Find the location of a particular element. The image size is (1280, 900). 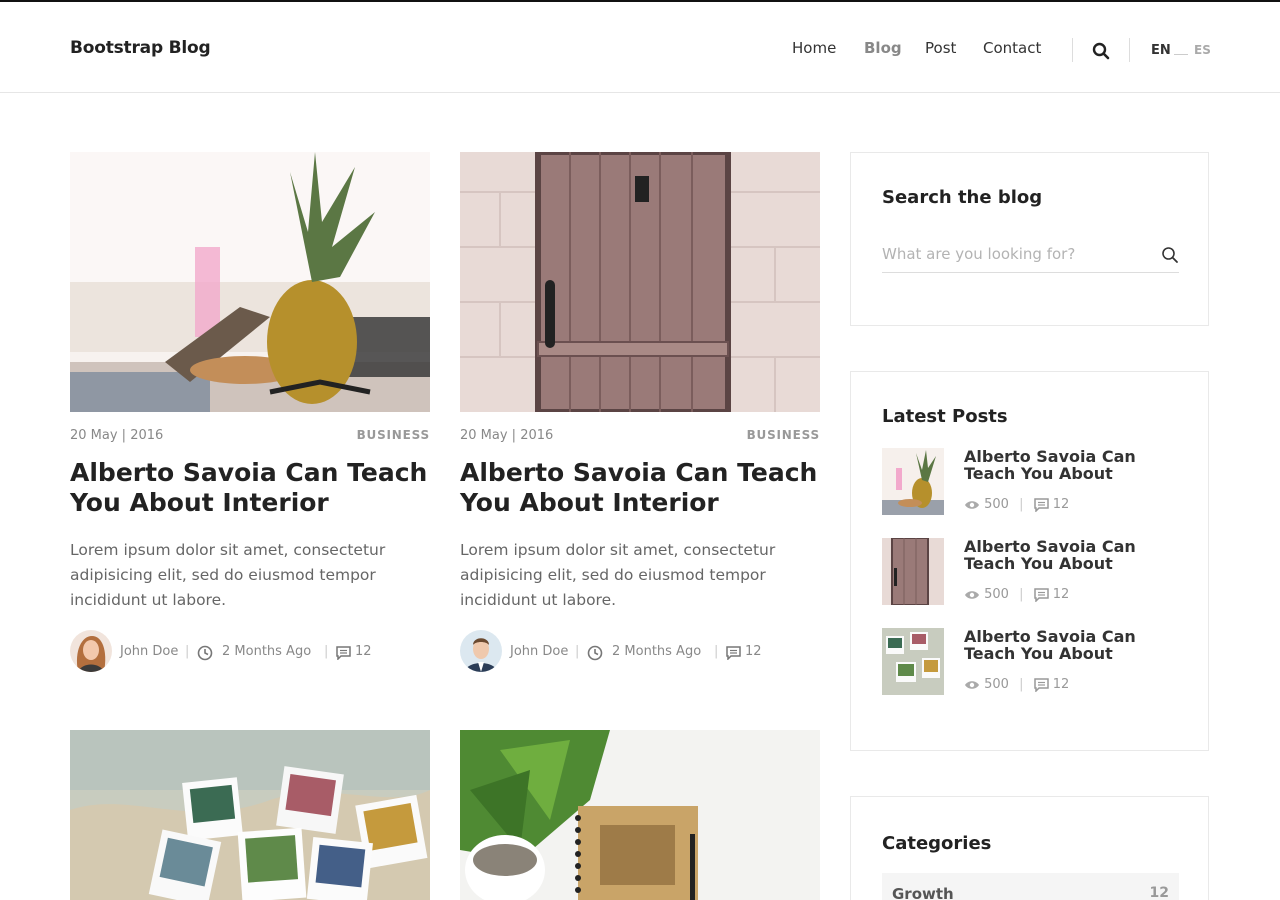

category-name: Growth is located at coordinates (923, 892).